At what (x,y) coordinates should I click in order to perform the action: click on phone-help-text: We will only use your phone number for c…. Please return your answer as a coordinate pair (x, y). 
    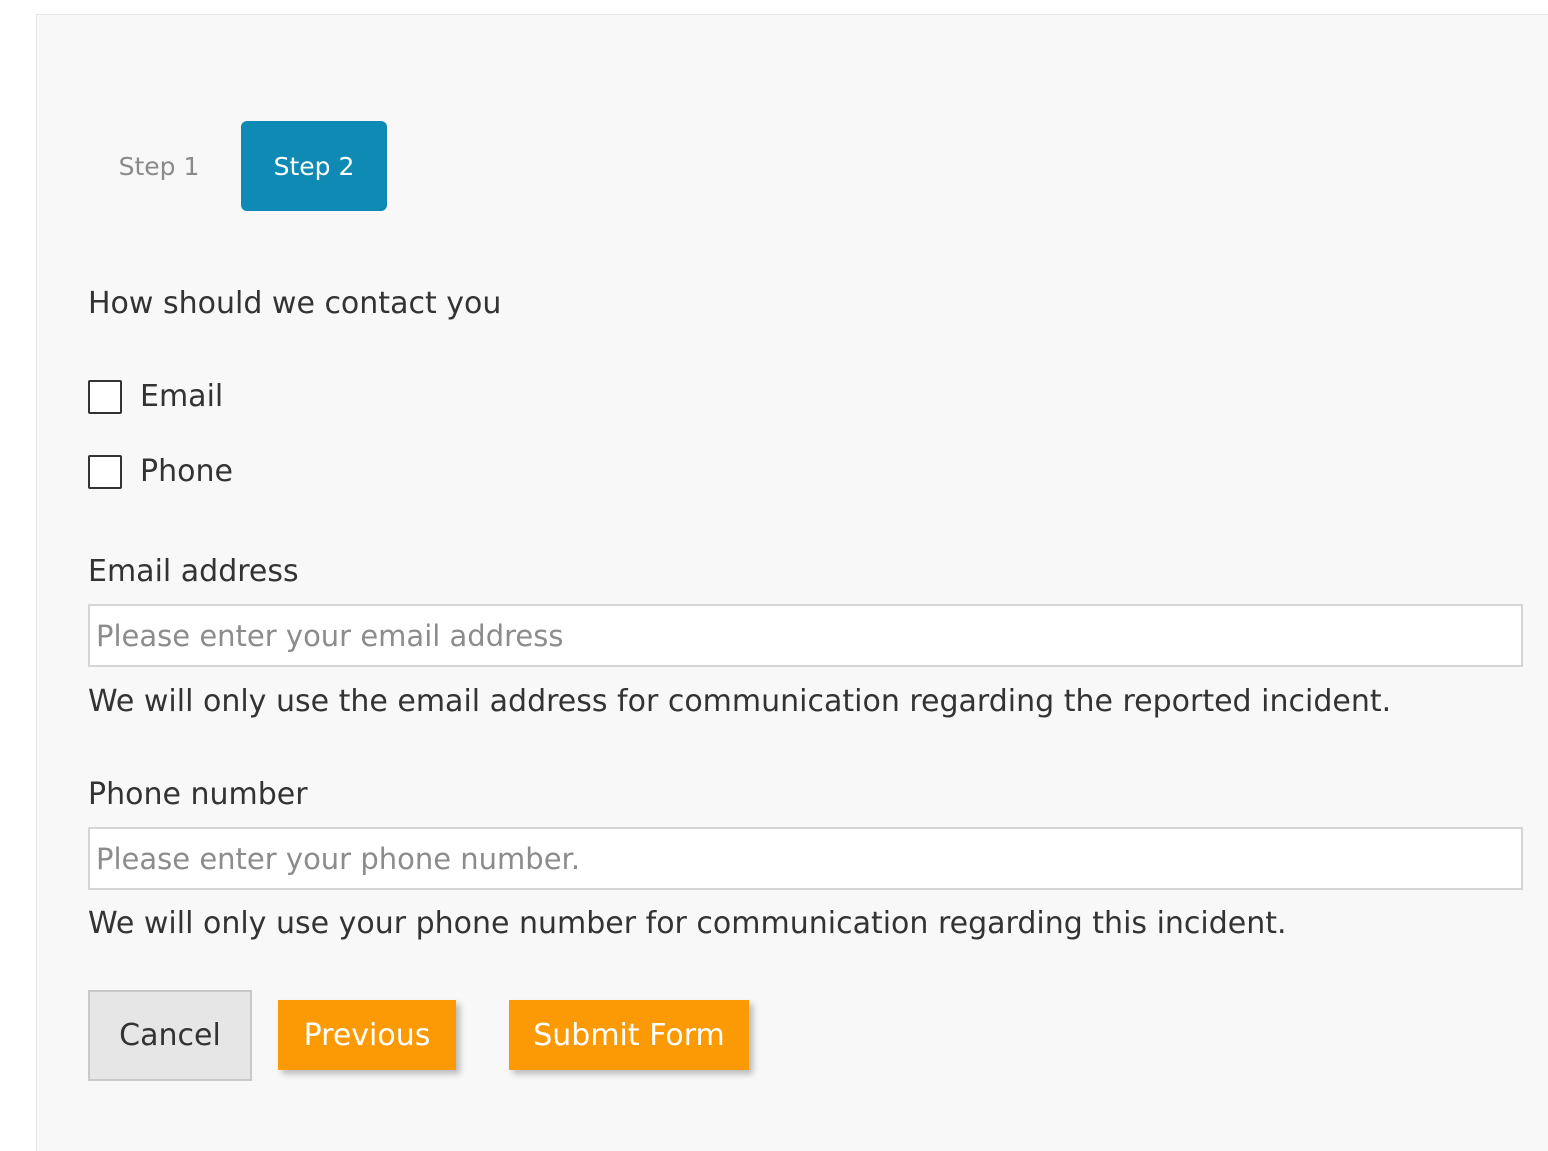
    Looking at the image, I should click on (687, 923).